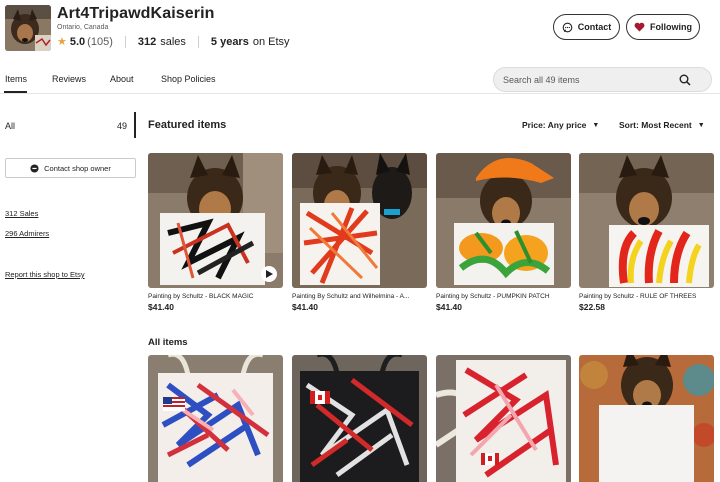 The width and height of the screenshot is (720, 482). What do you see at coordinates (554, 125) in the screenshot?
I see `price-filter-label: Price: Any price` at bounding box center [554, 125].